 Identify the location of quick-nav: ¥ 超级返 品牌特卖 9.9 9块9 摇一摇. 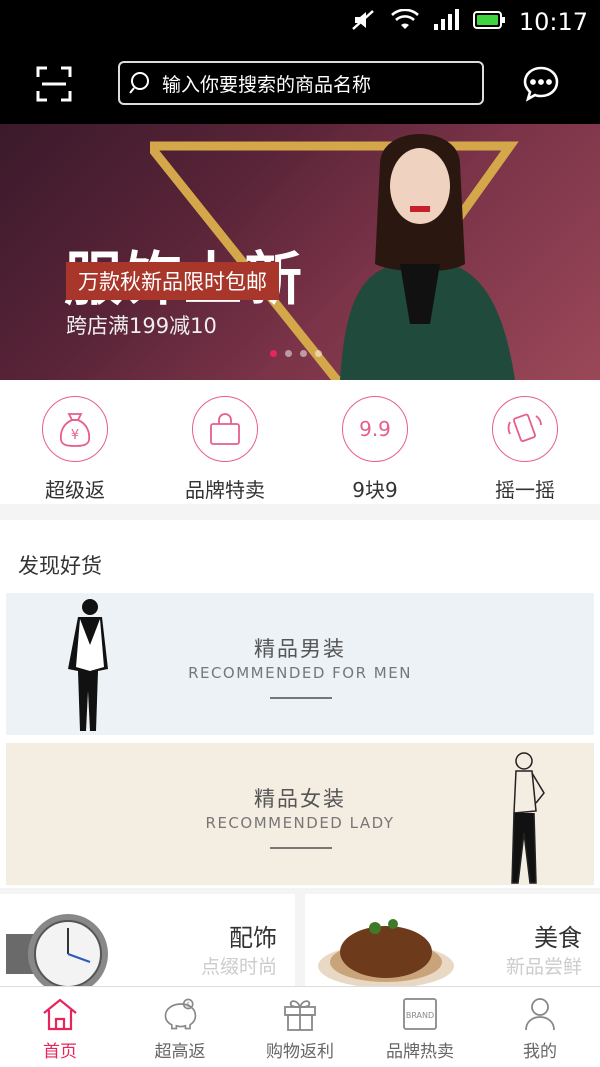
(300, 442).